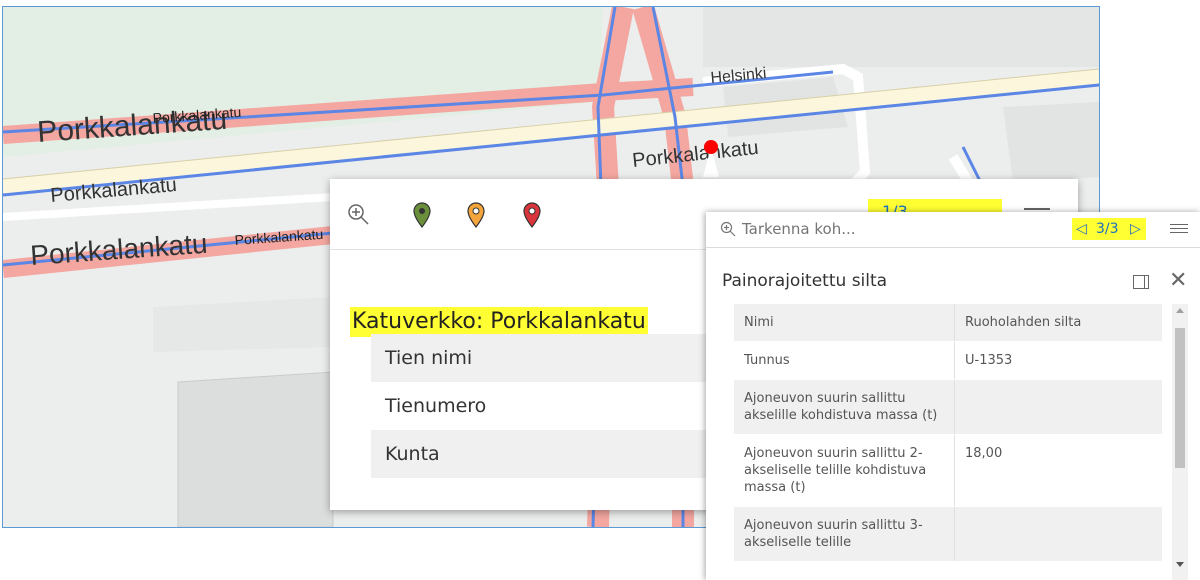  I want to click on table-row: Nimi Ruoholahden silta, so click(948, 323).